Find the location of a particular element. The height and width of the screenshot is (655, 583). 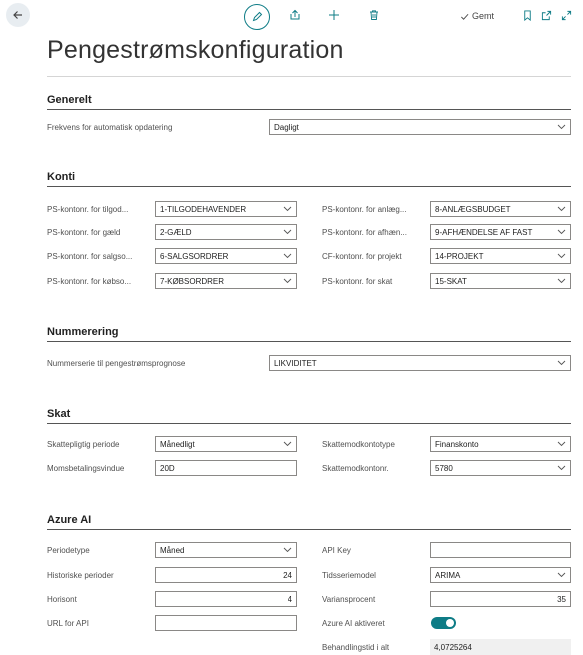

api-url-label: URL for API is located at coordinates (100, 623).